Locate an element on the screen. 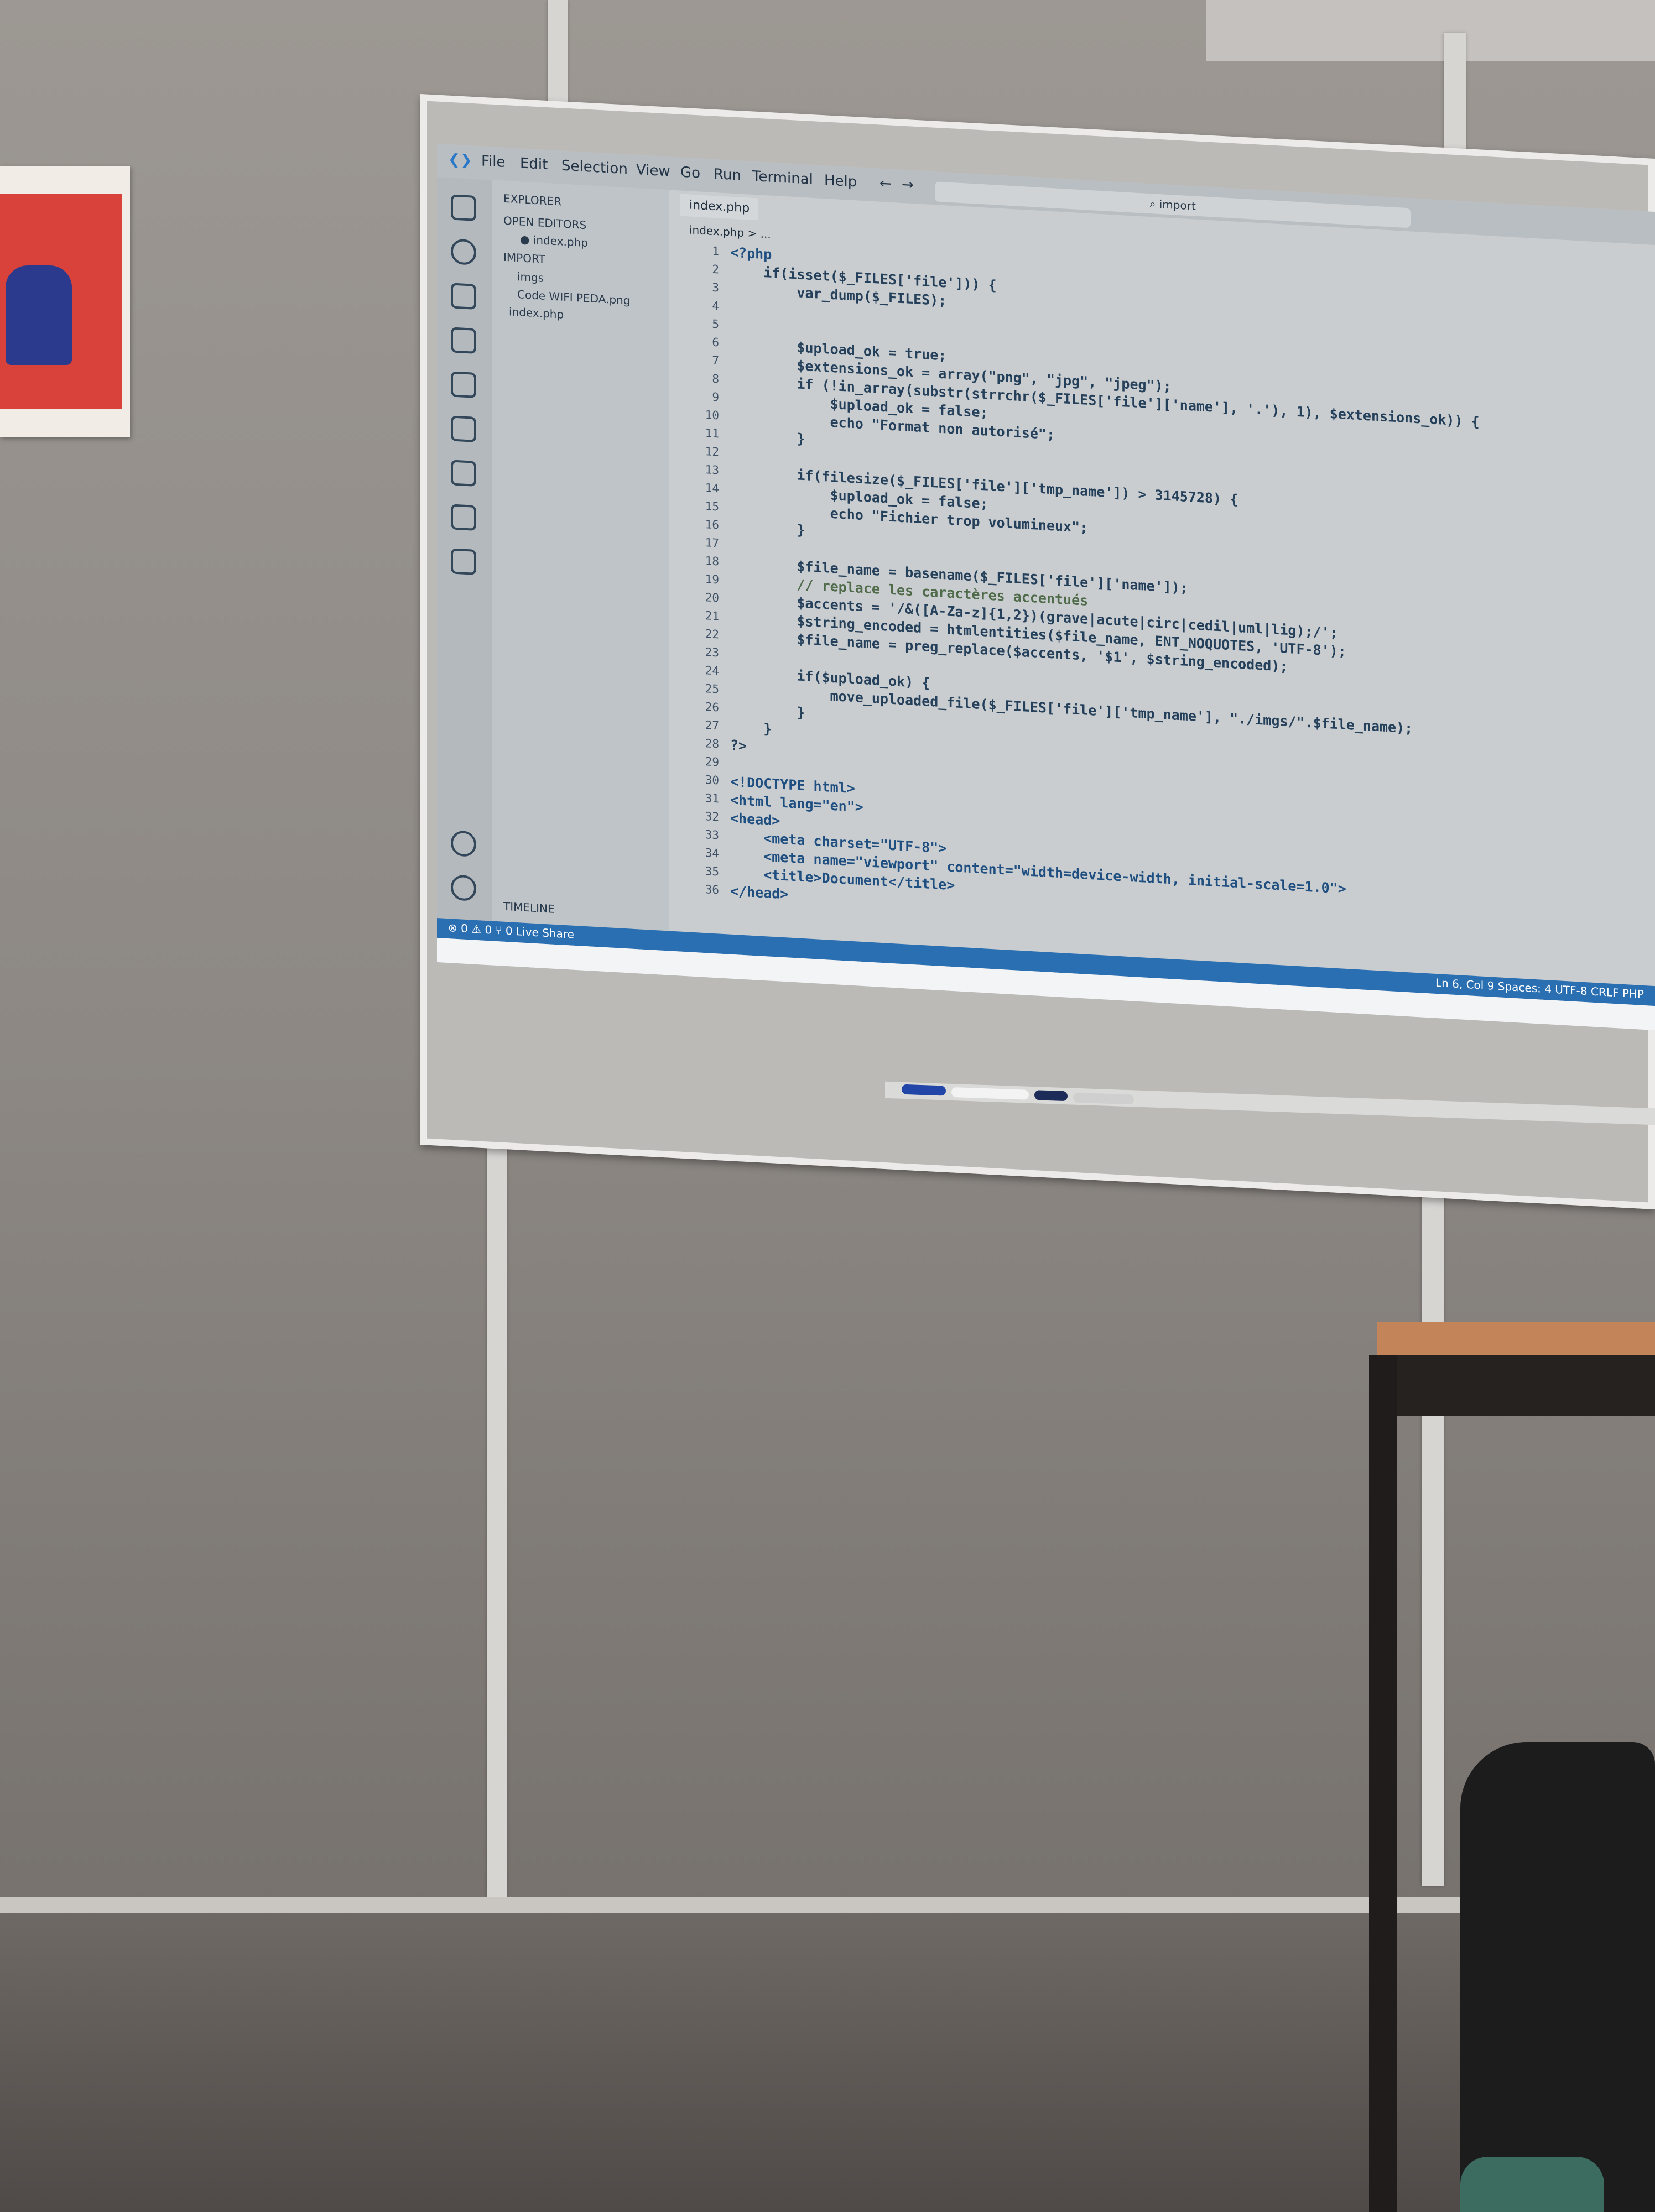  live-share-icon is located at coordinates (463, 474).